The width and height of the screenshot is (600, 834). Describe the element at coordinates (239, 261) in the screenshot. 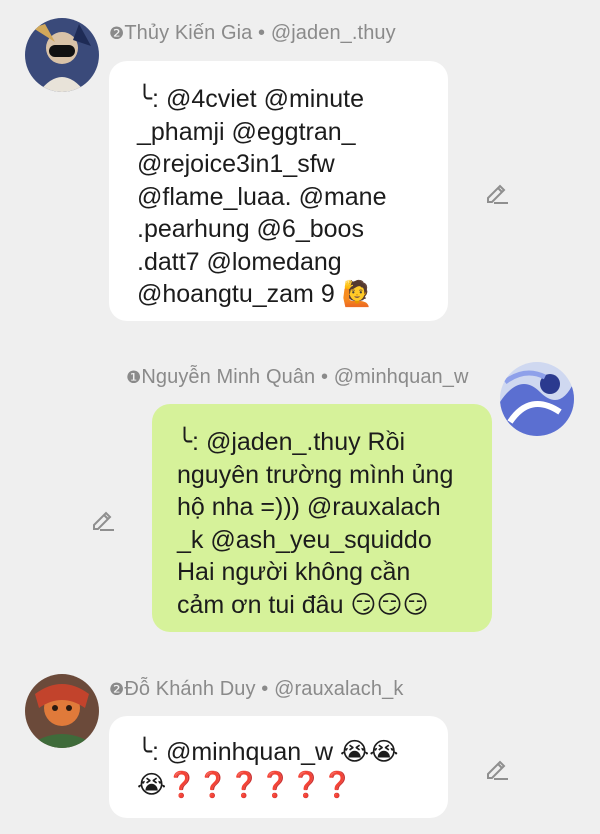

I see `message-line: .datt7 @lomedang` at that location.